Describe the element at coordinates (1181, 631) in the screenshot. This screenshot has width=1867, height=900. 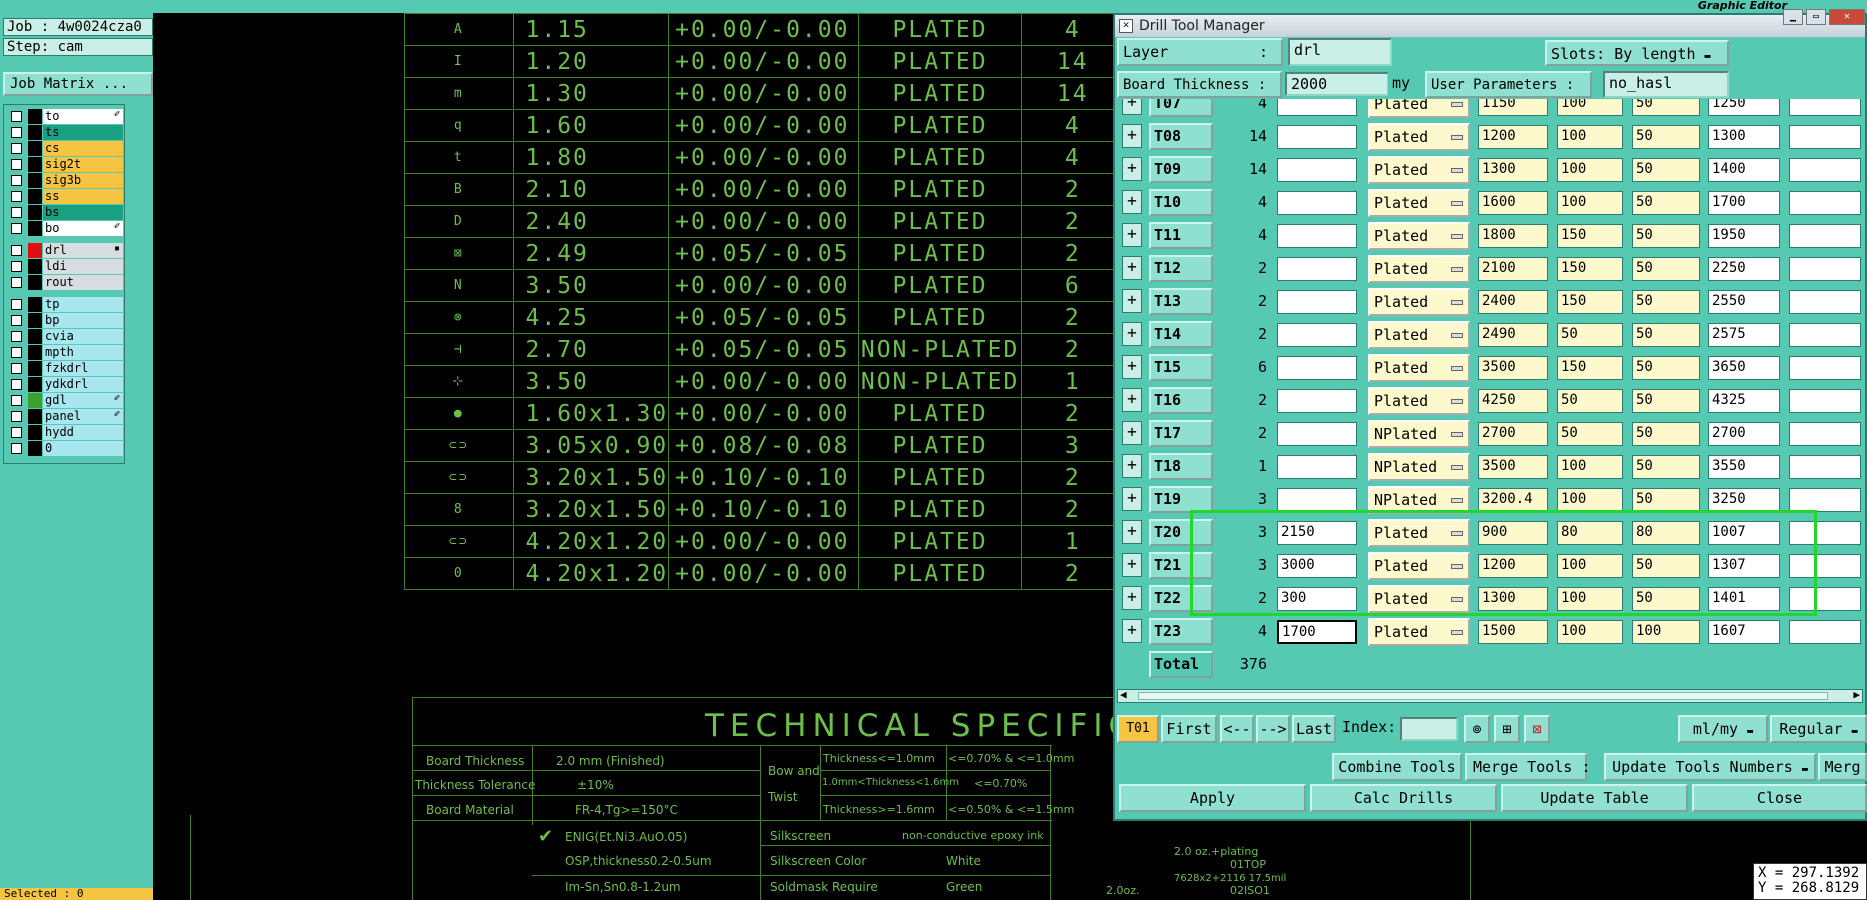
I see `tool-name-button: T23` at that location.